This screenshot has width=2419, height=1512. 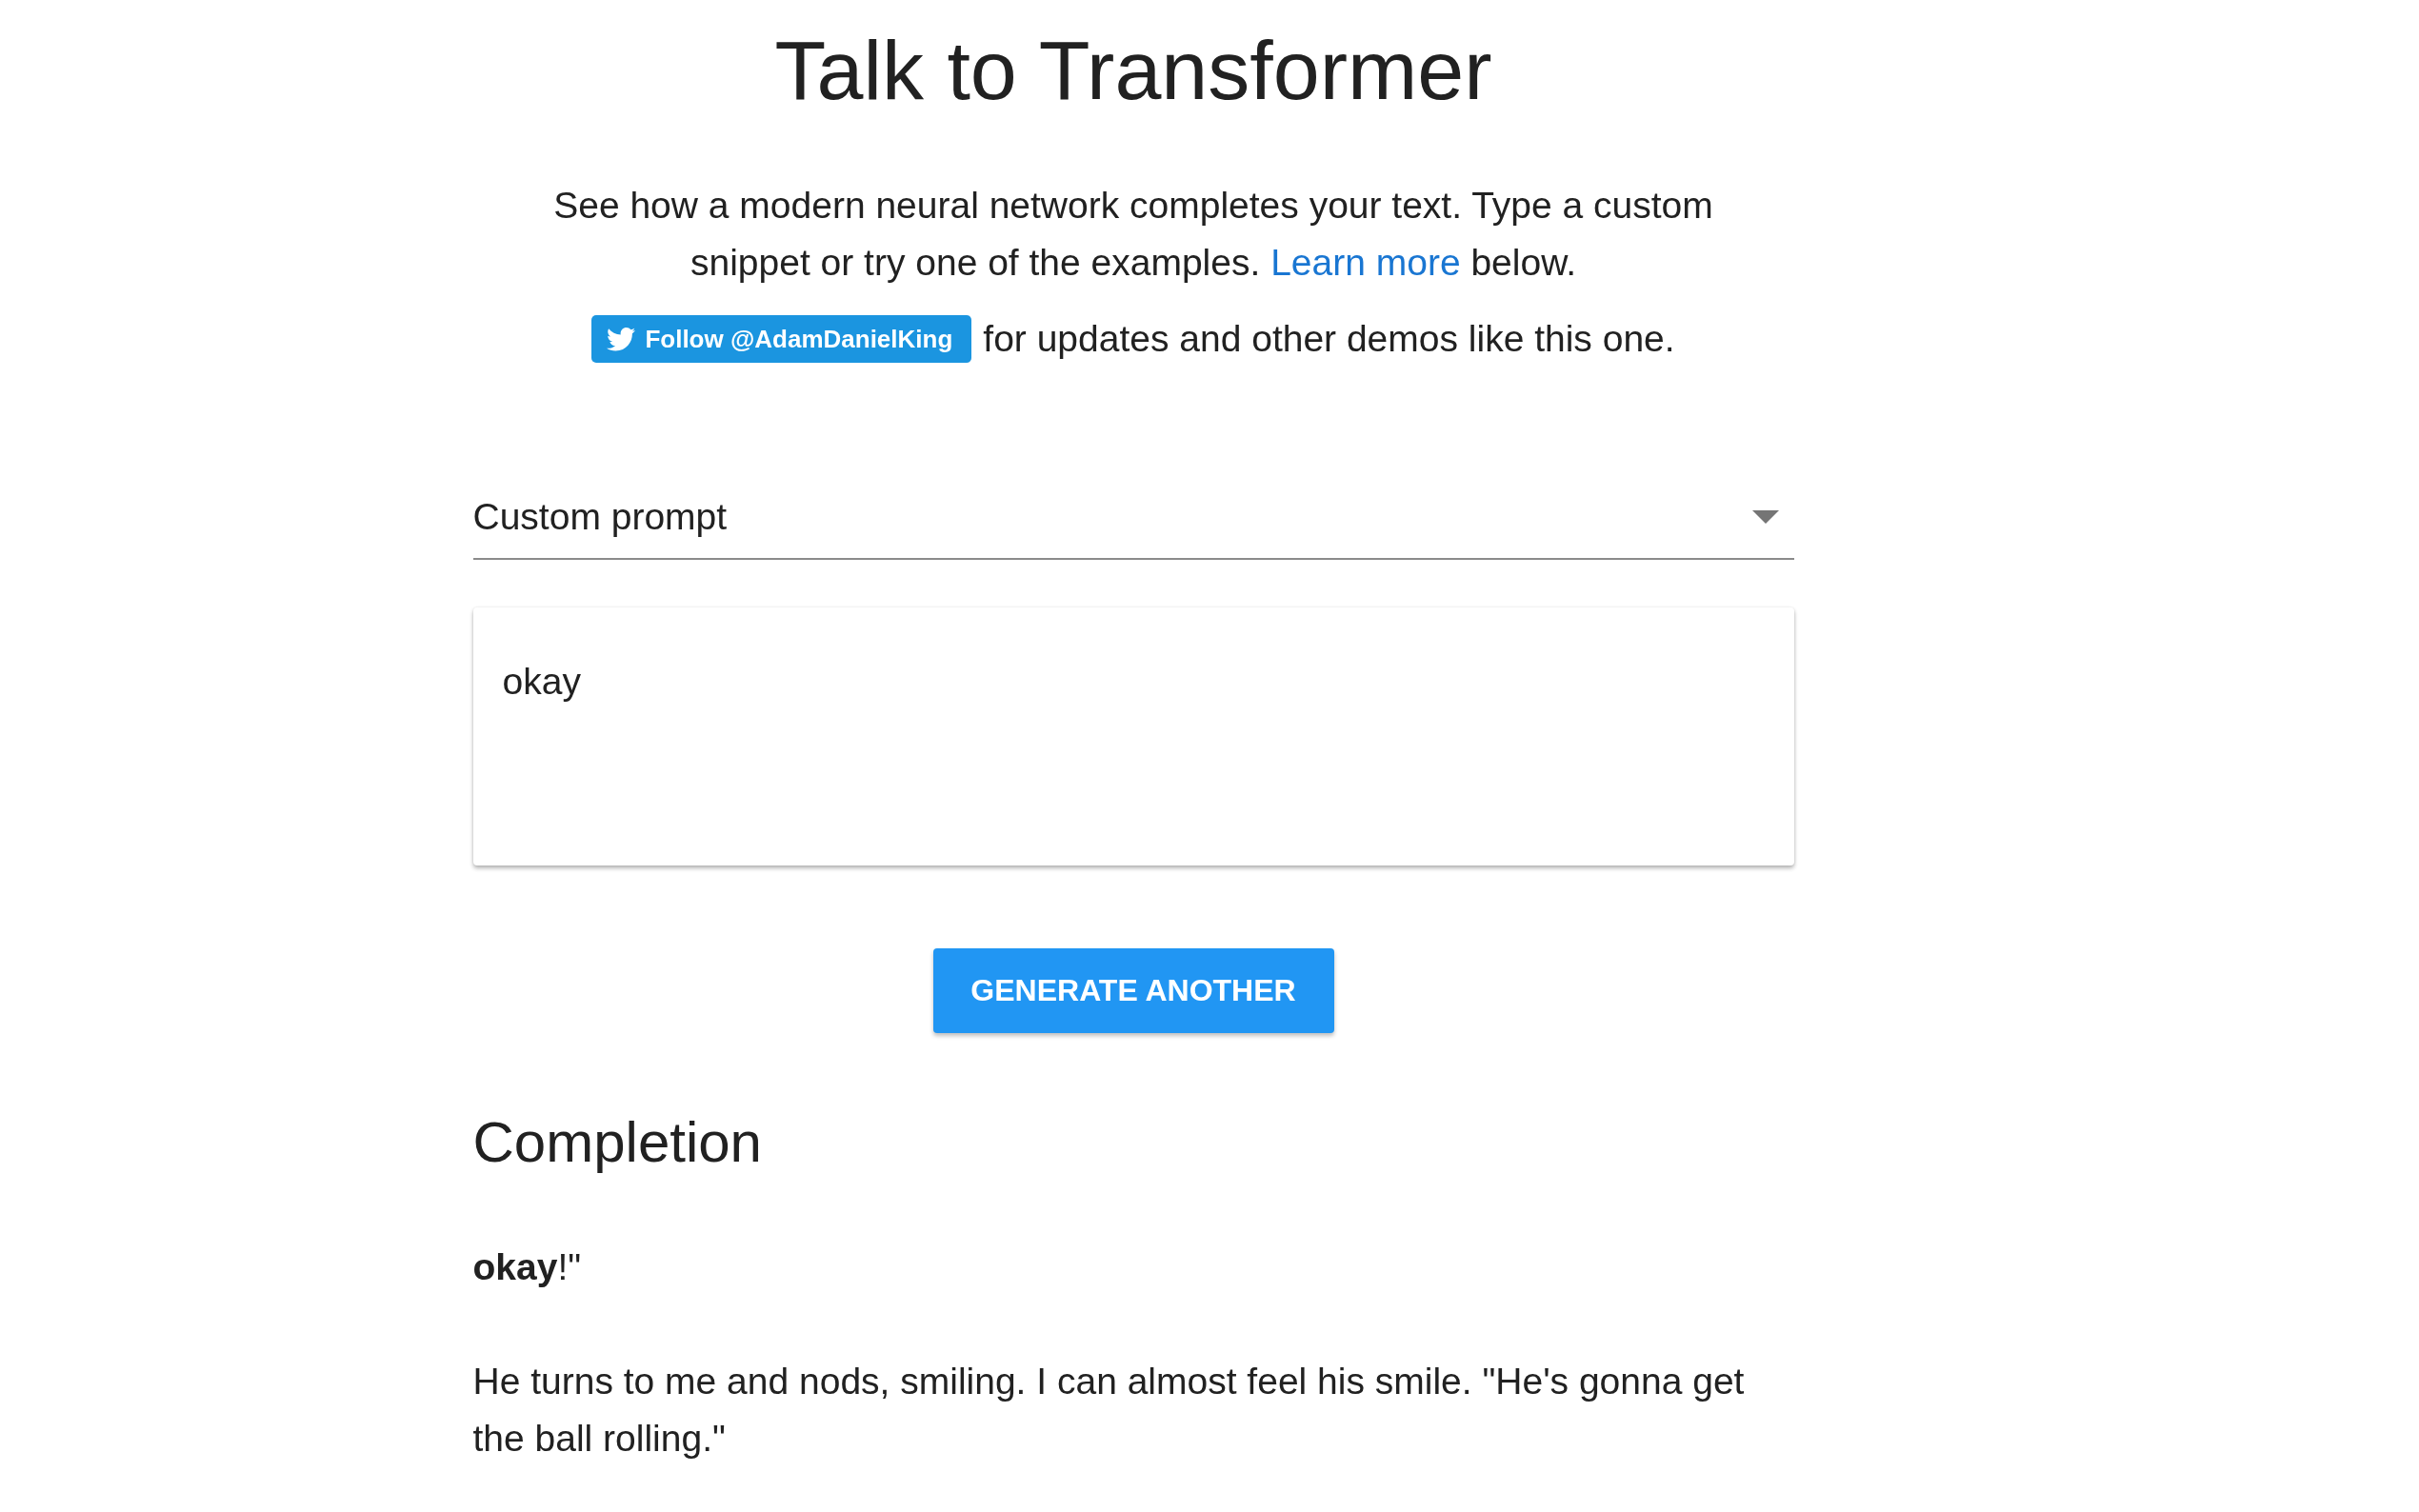 I want to click on completion-text: He turns to me and nods, smiling. I can almost feel his smile. "He's gonna get the ball rolling.", so click(x=1109, y=1410).